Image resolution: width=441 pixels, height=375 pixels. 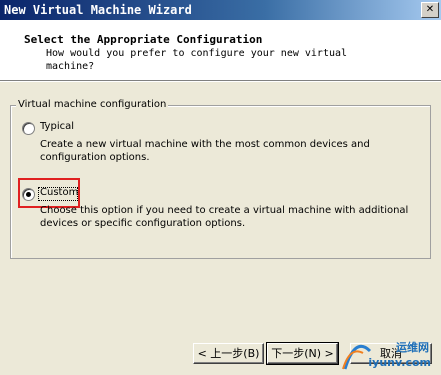 What do you see at coordinates (399, 362) in the screenshot?
I see `watermark-text-url: iyunv.com` at bounding box center [399, 362].